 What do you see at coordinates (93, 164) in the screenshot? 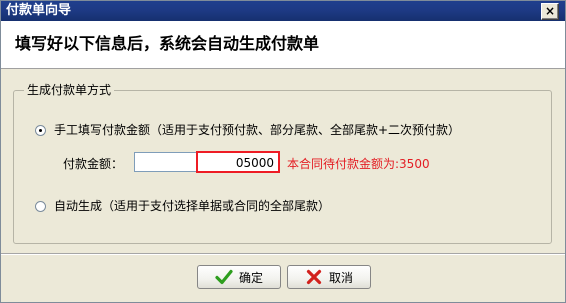
I see `amount-label: 付款金额：` at bounding box center [93, 164].